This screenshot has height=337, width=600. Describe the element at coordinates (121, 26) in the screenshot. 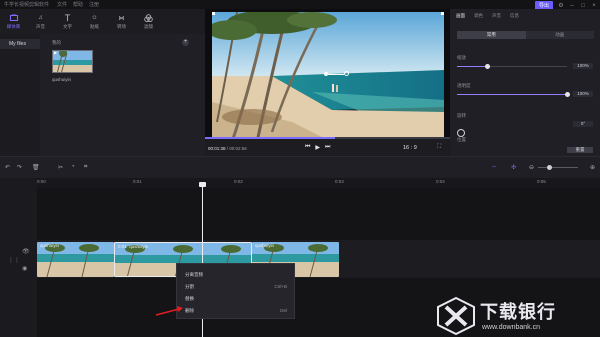

I see `tool-label: 转场` at that location.